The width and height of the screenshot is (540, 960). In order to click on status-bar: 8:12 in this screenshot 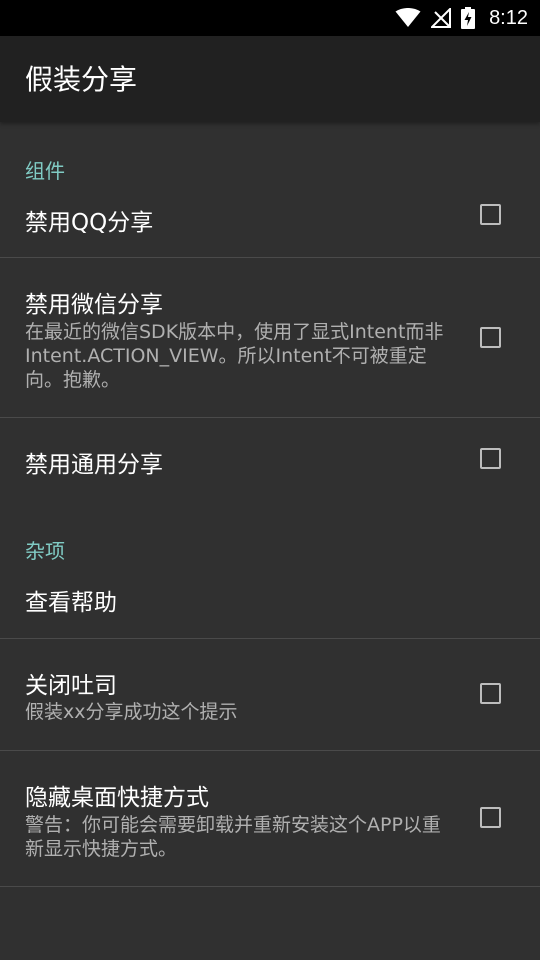, I will do `click(270, 18)`.